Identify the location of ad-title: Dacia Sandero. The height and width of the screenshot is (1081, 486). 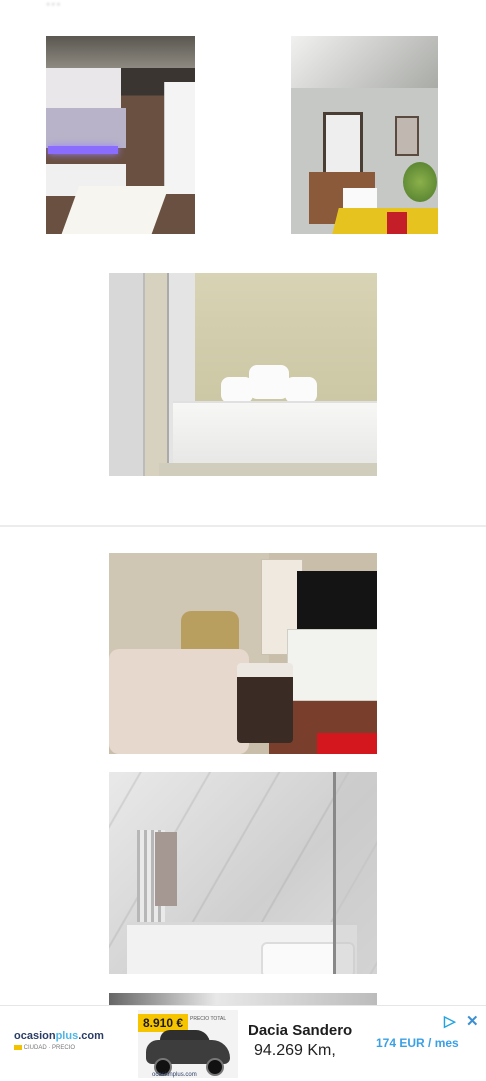
(300, 1030).